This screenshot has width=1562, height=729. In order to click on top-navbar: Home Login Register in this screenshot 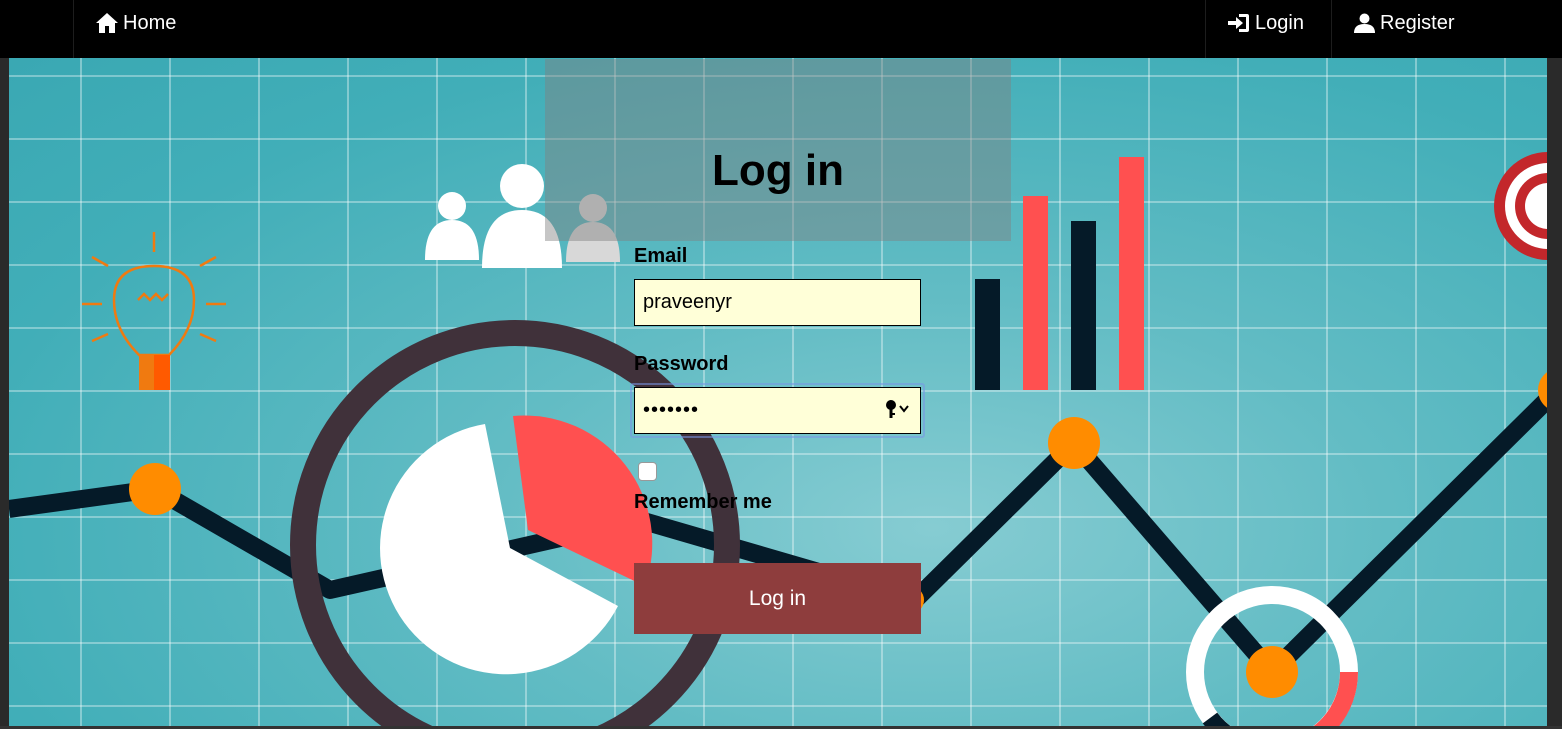, I will do `click(781, 29)`.